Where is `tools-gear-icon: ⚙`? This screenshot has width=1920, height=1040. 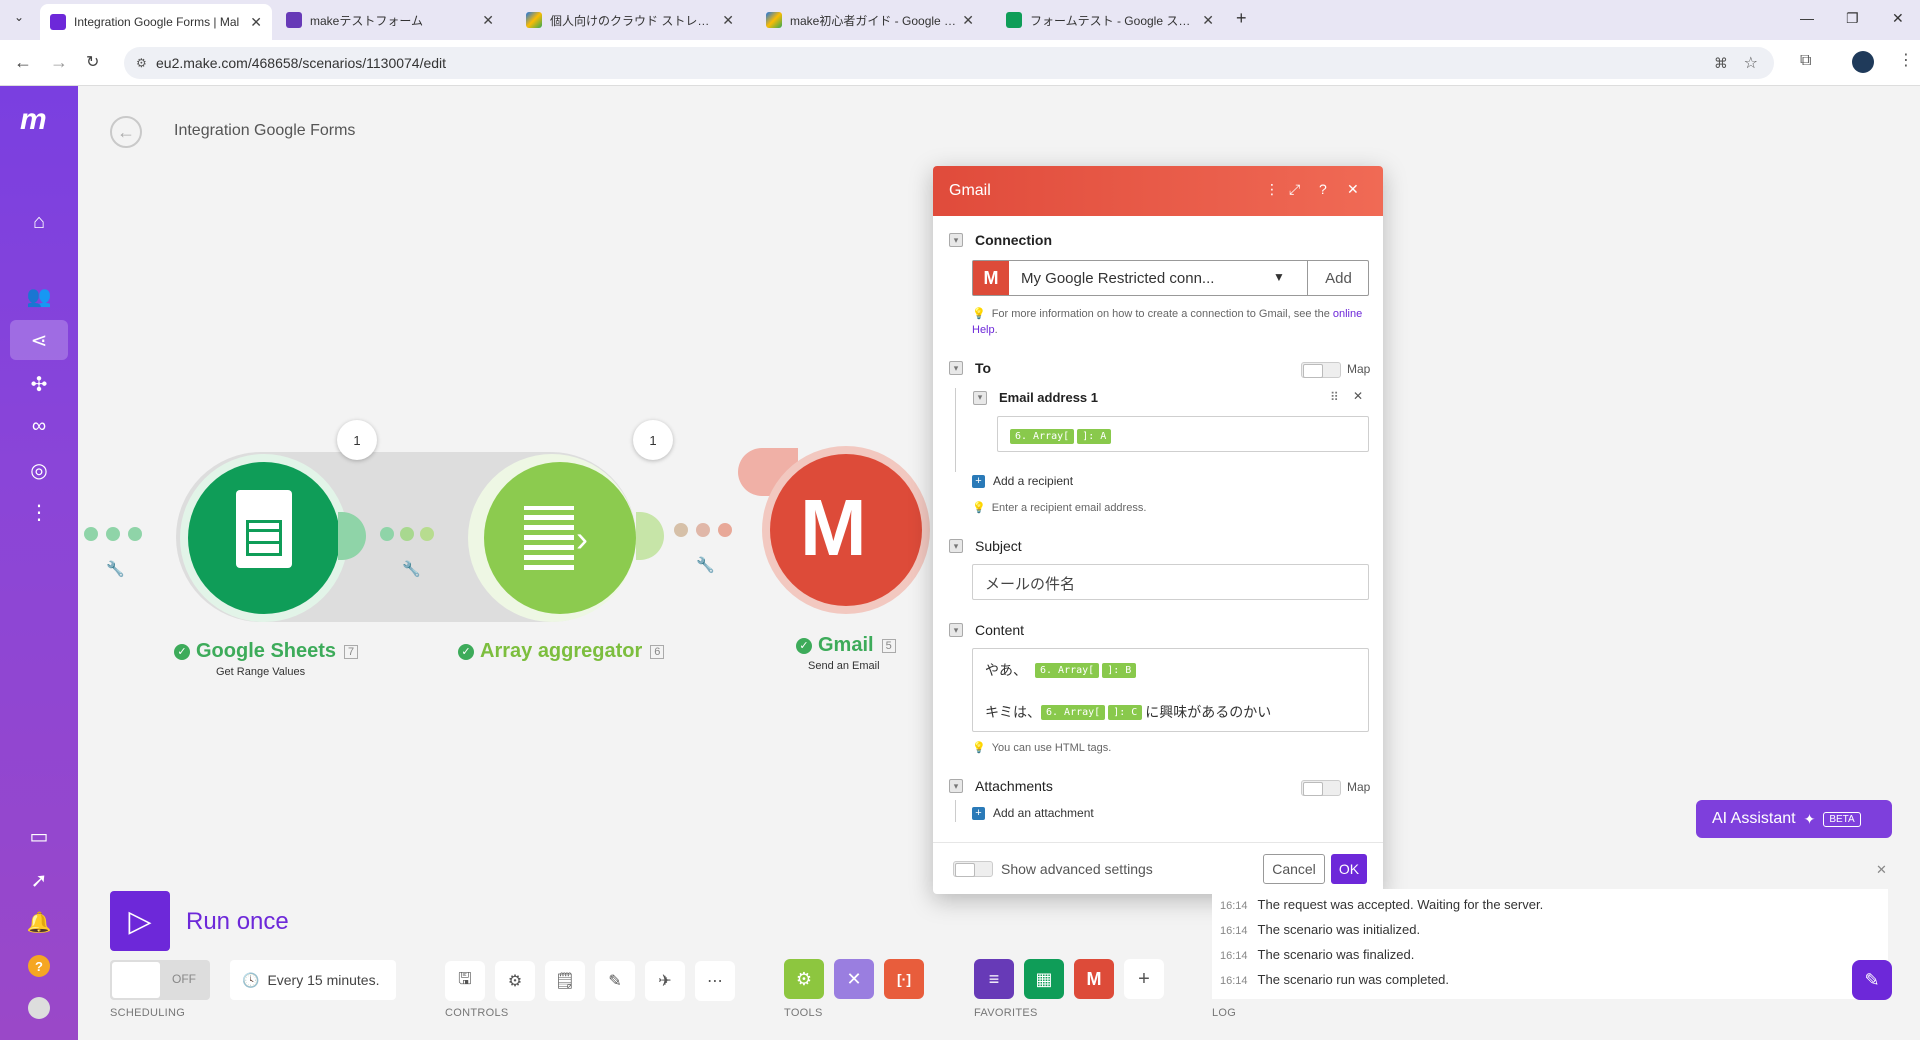 tools-gear-icon: ⚙ is located at coordinates (804, 979).